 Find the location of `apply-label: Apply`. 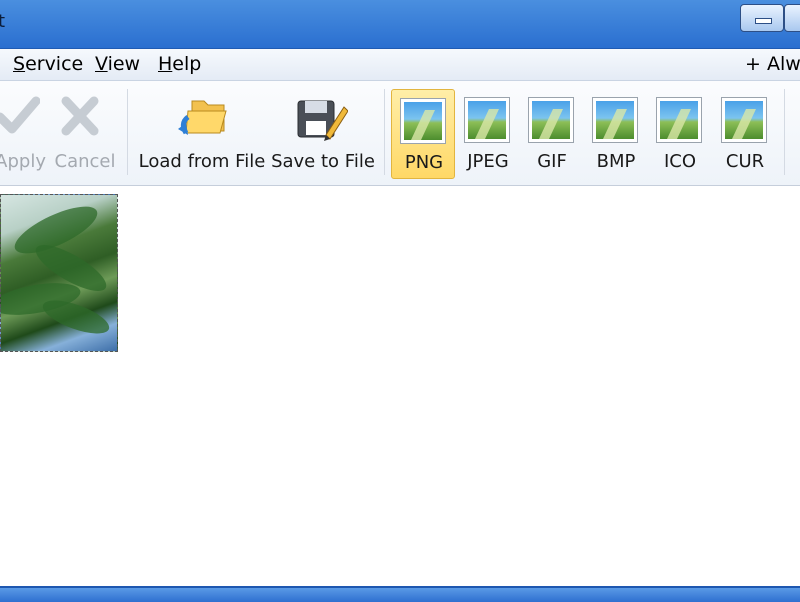

apply-label: Apply is located at coordinates (23, 161).